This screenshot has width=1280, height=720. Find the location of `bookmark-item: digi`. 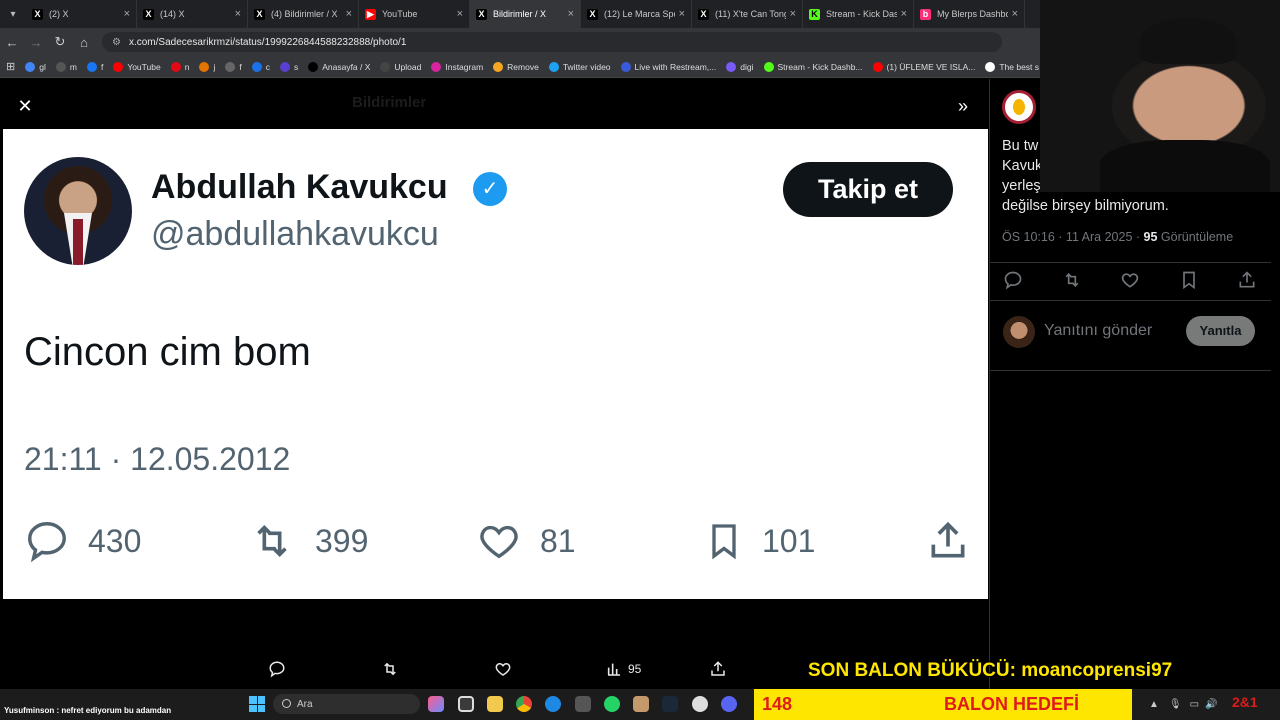

bookmark-item: digi is located at coordinates (740, 66).